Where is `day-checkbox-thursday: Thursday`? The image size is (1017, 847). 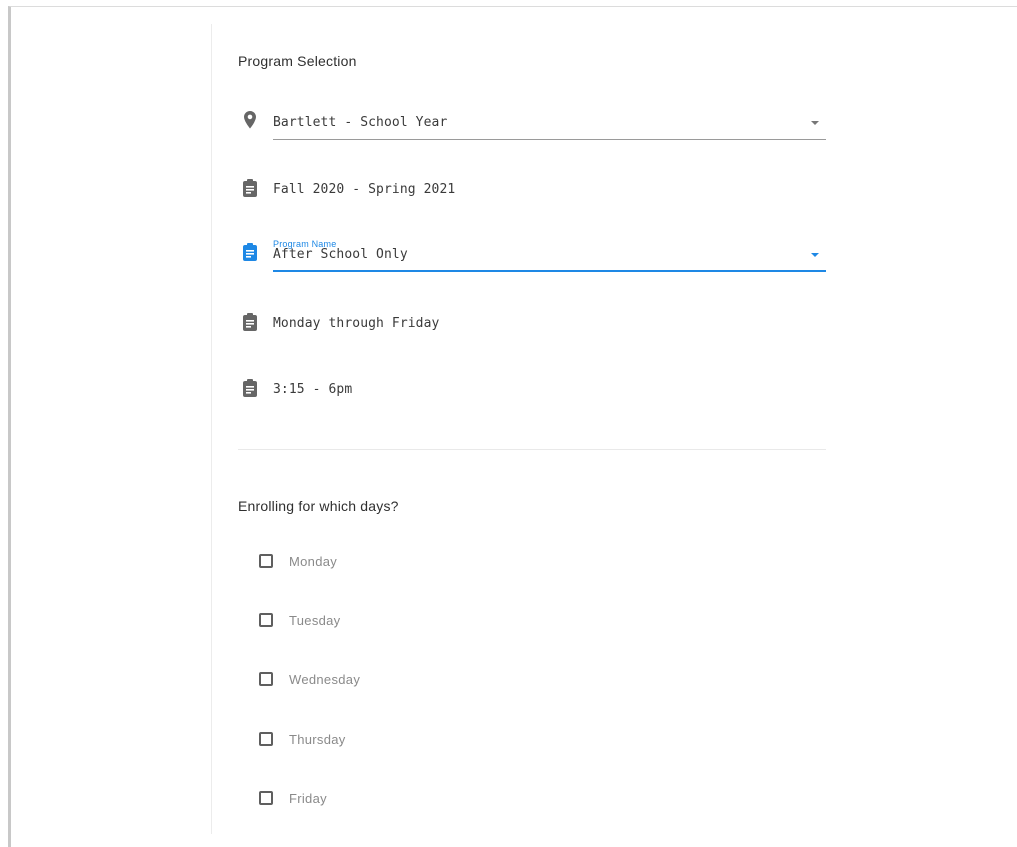
day-checkbox-thursday: Thursday is located at coordinates (408, 741).